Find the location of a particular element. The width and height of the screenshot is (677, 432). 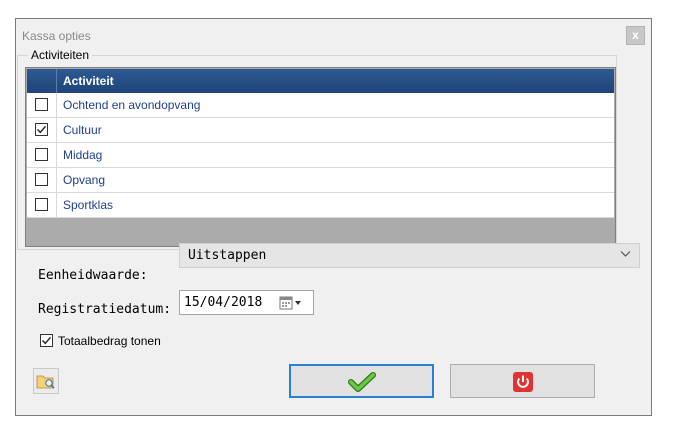

table-row: Sportklas is located at coordinates (320, 205).